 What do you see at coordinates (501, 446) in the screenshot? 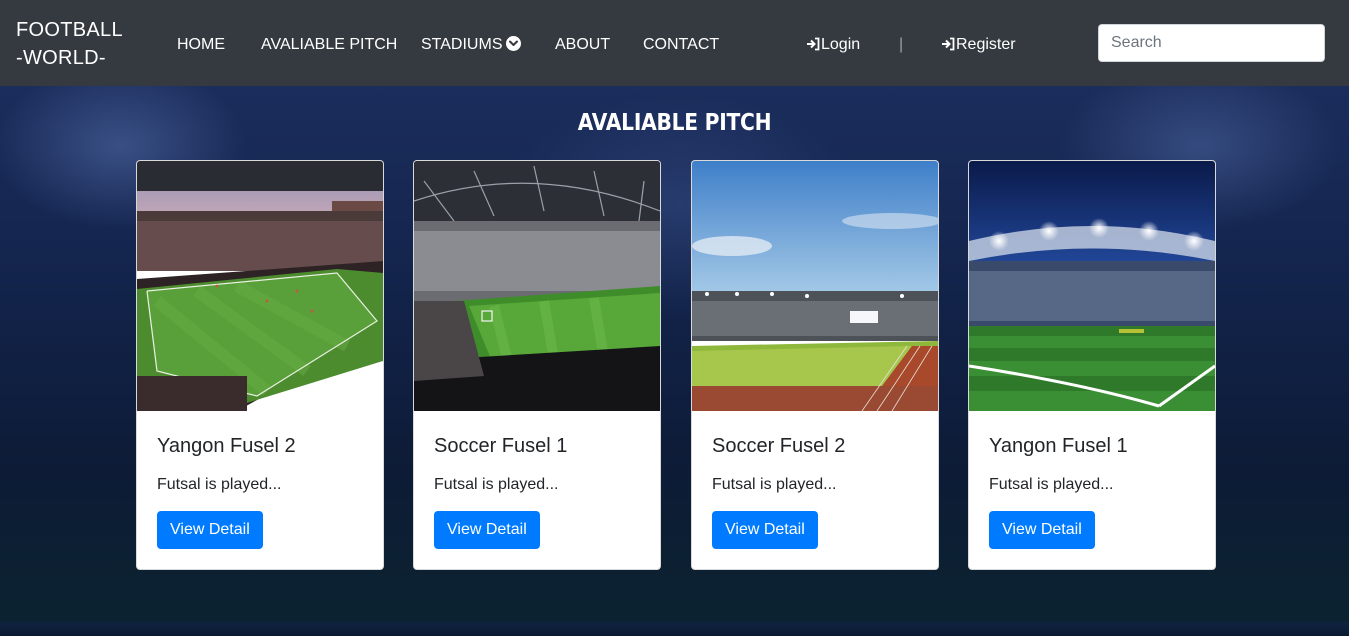
I see `card-title: Soccer Fusel 1` at bounding box center [501, 446].